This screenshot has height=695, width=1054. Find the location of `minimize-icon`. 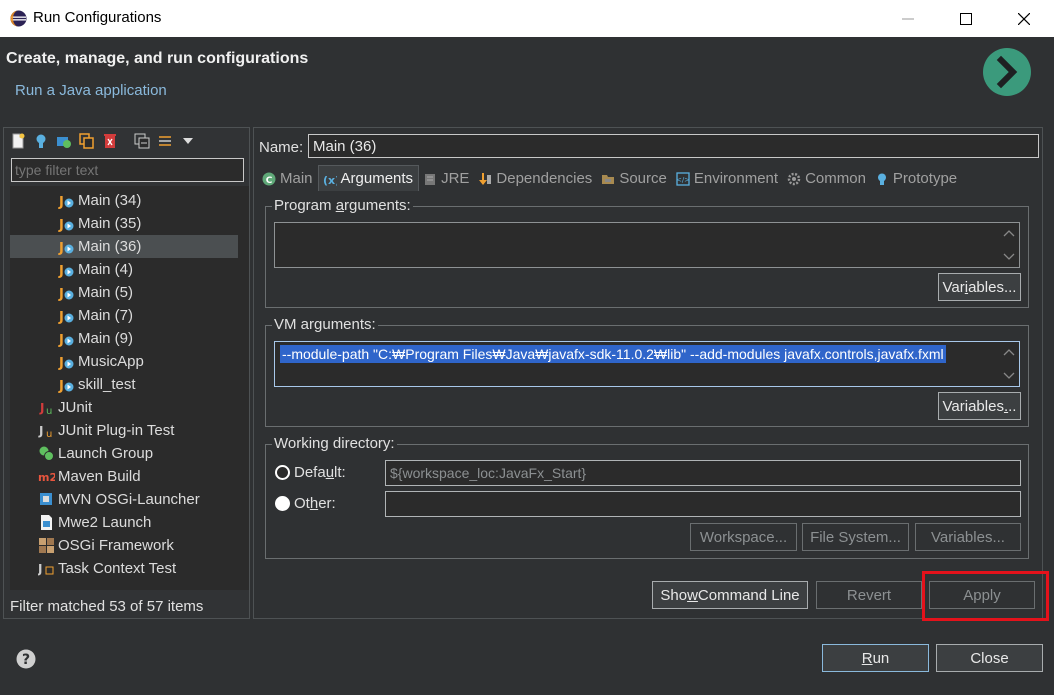

minimize-icon is located at coordinates (908, 18).